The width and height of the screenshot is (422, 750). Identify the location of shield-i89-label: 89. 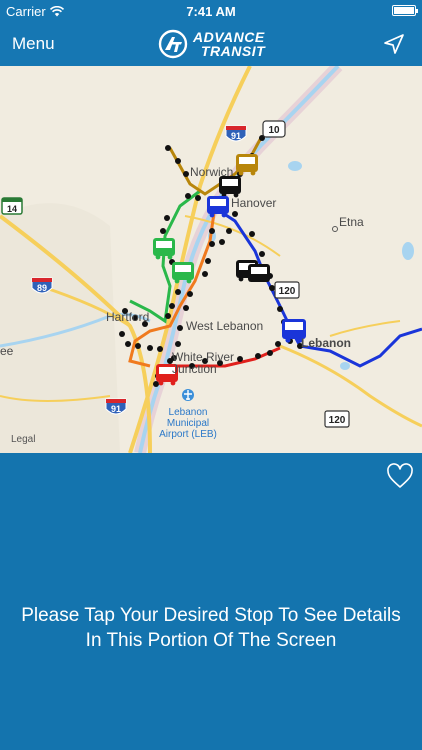
(42, 288).